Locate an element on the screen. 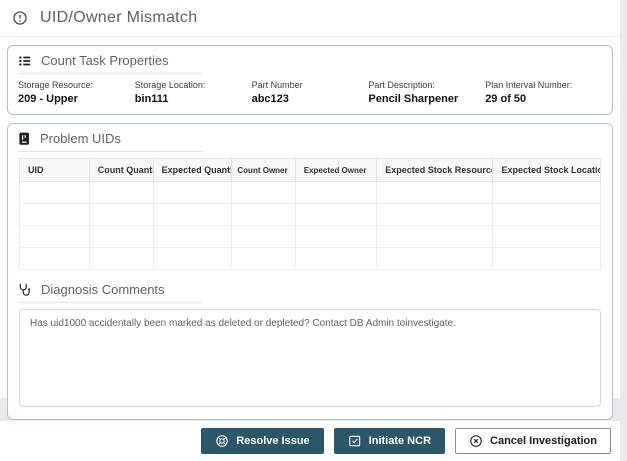 Image resolution: width=627 pixels, height=461 pixels. cancel-investigation-button: Cancel Investigation is located at coordinates (533, 441).